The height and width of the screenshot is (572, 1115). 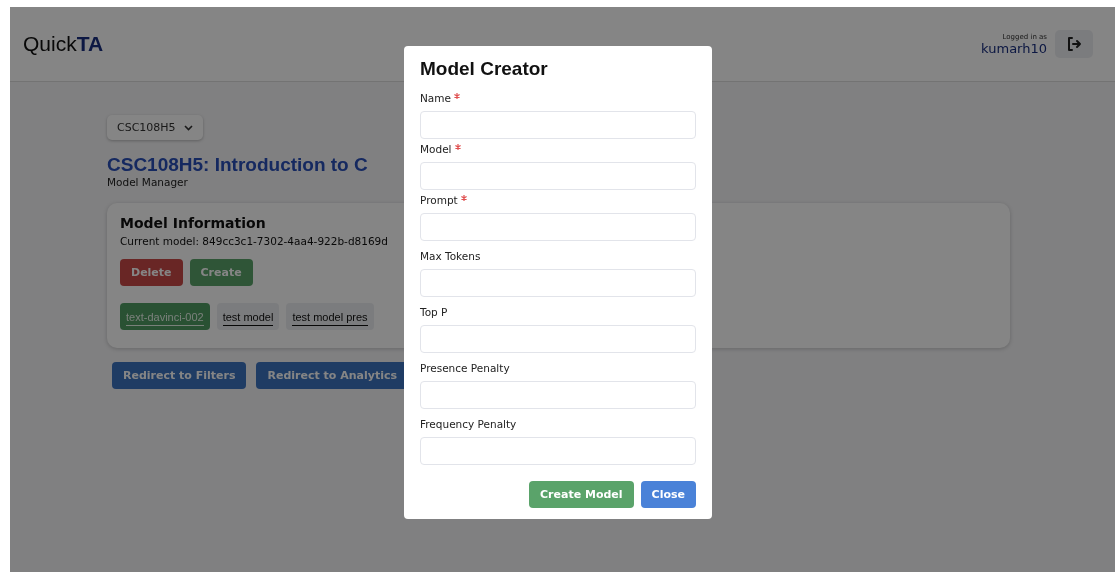 What do you see at coordinates (450, 256) in the screenshot?
I see `field-label: Max Tokens` at bounding box center [450, 256].